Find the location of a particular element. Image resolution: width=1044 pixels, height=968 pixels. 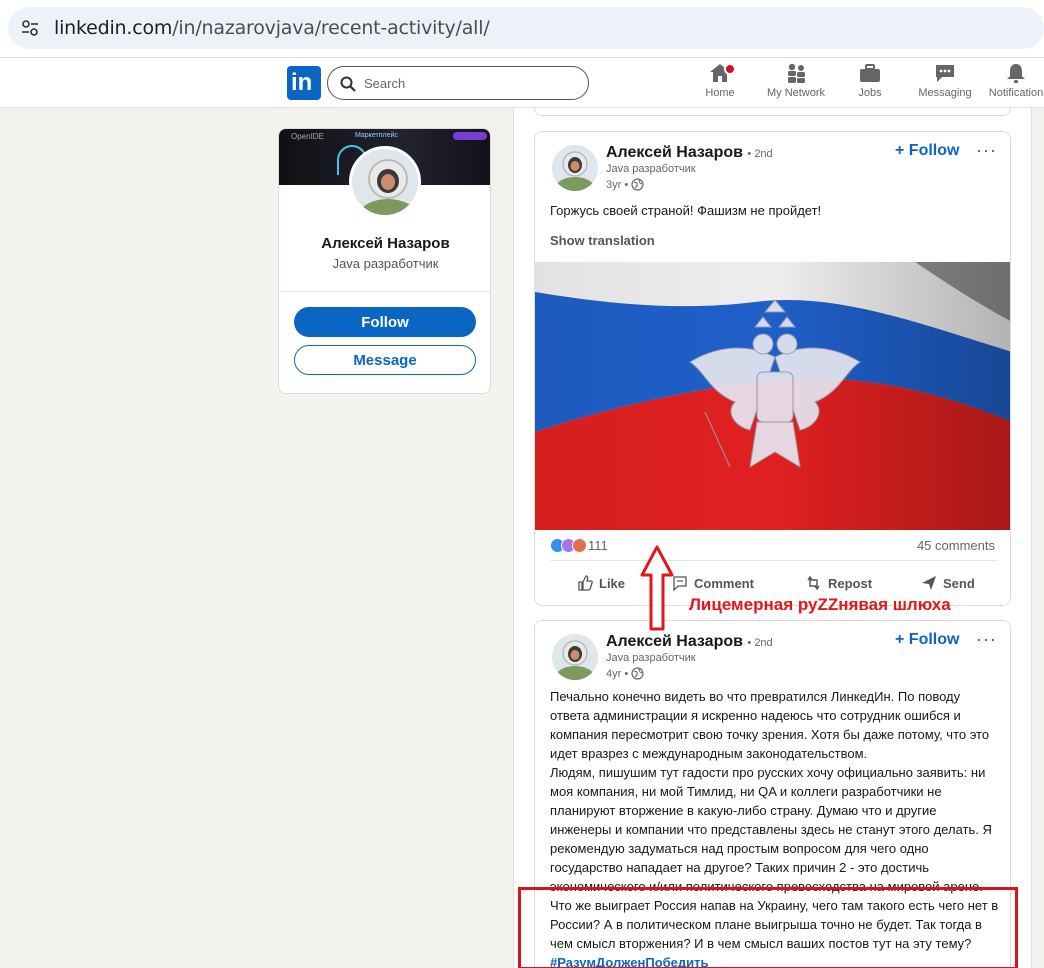

divider is located at coordinates (384, 291).